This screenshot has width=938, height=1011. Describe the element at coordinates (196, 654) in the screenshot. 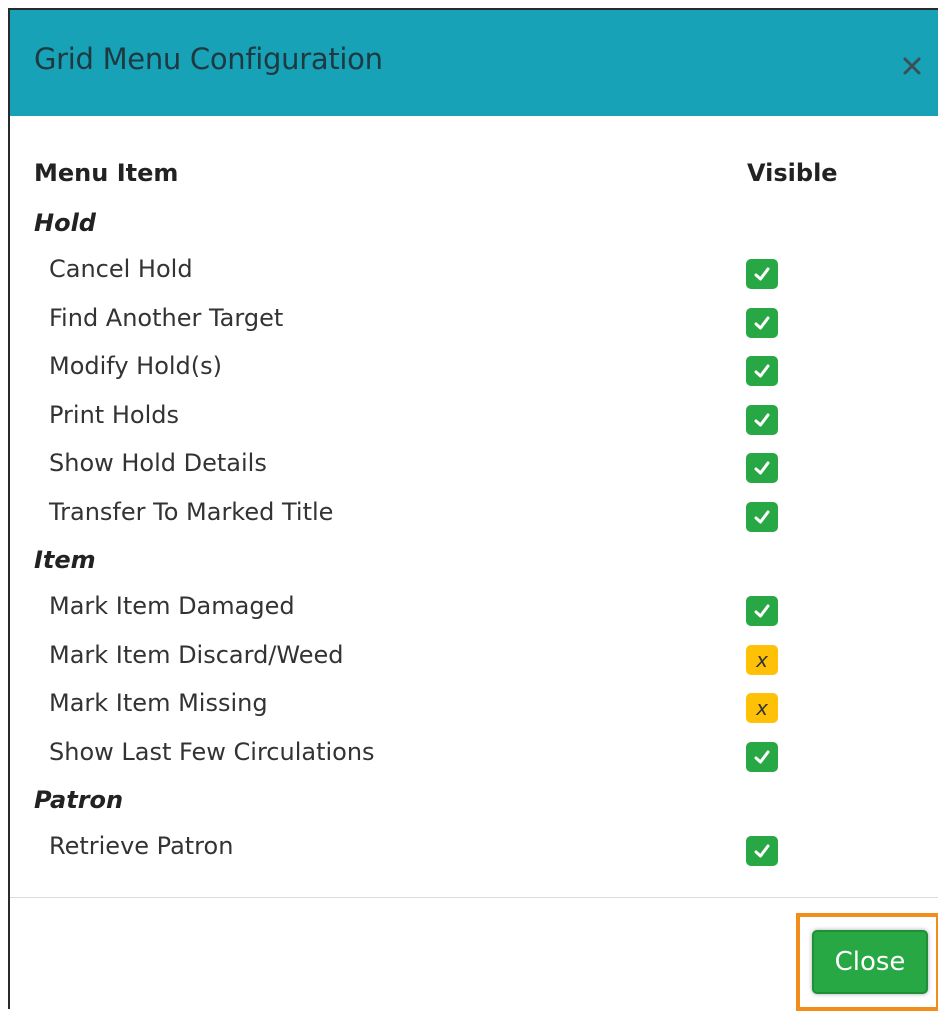

I see `menu-item-label: Mark Item Discard/Weed` at that location.